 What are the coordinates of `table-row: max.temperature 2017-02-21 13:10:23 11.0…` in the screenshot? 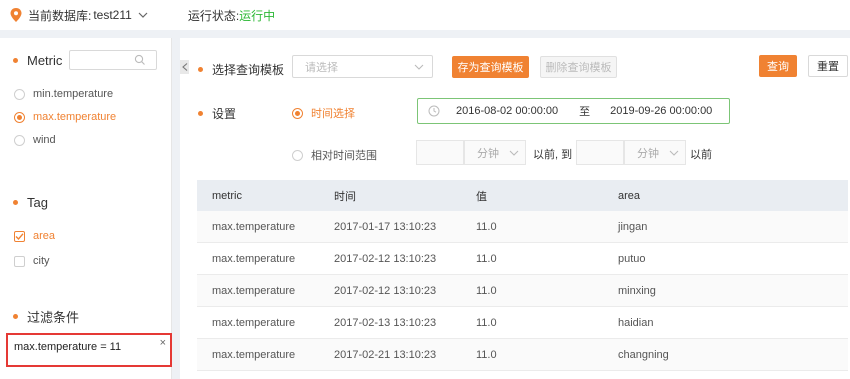 It's located at (522, 355).